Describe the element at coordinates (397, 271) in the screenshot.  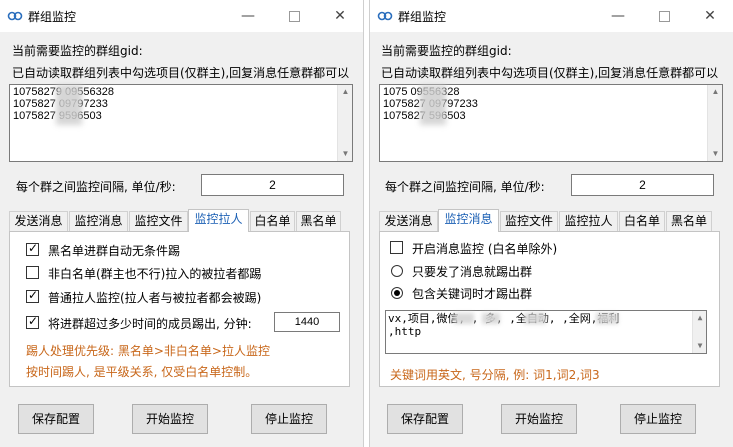
I see `kick-any-message-radio` at that location.